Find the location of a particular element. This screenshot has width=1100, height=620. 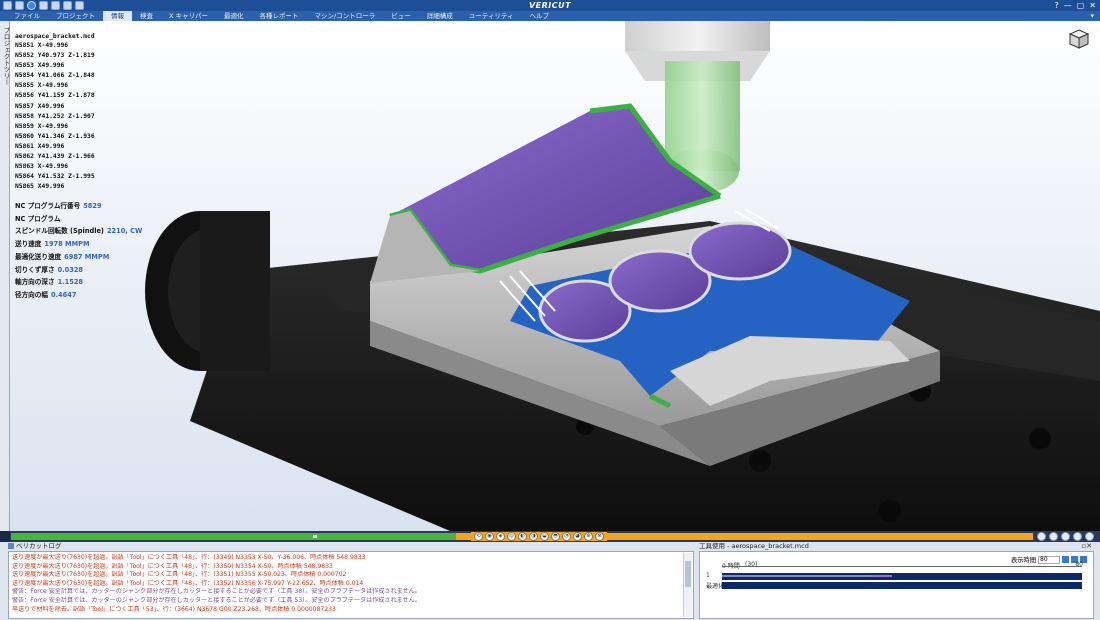

tool-icon-12: ⊗ is located at coordinates (599, 536).